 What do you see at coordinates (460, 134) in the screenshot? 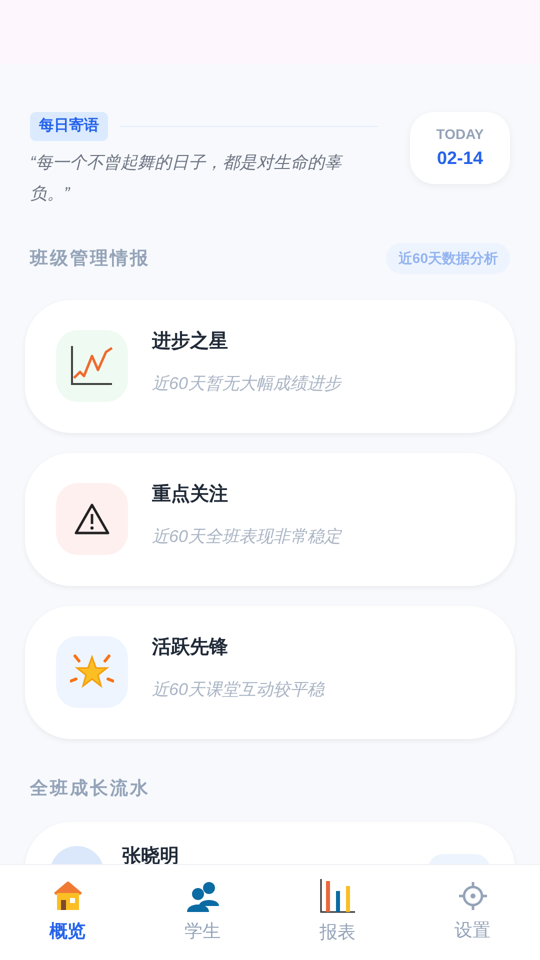
I see `today-label: TODAY` at bounding box center [460, 134].